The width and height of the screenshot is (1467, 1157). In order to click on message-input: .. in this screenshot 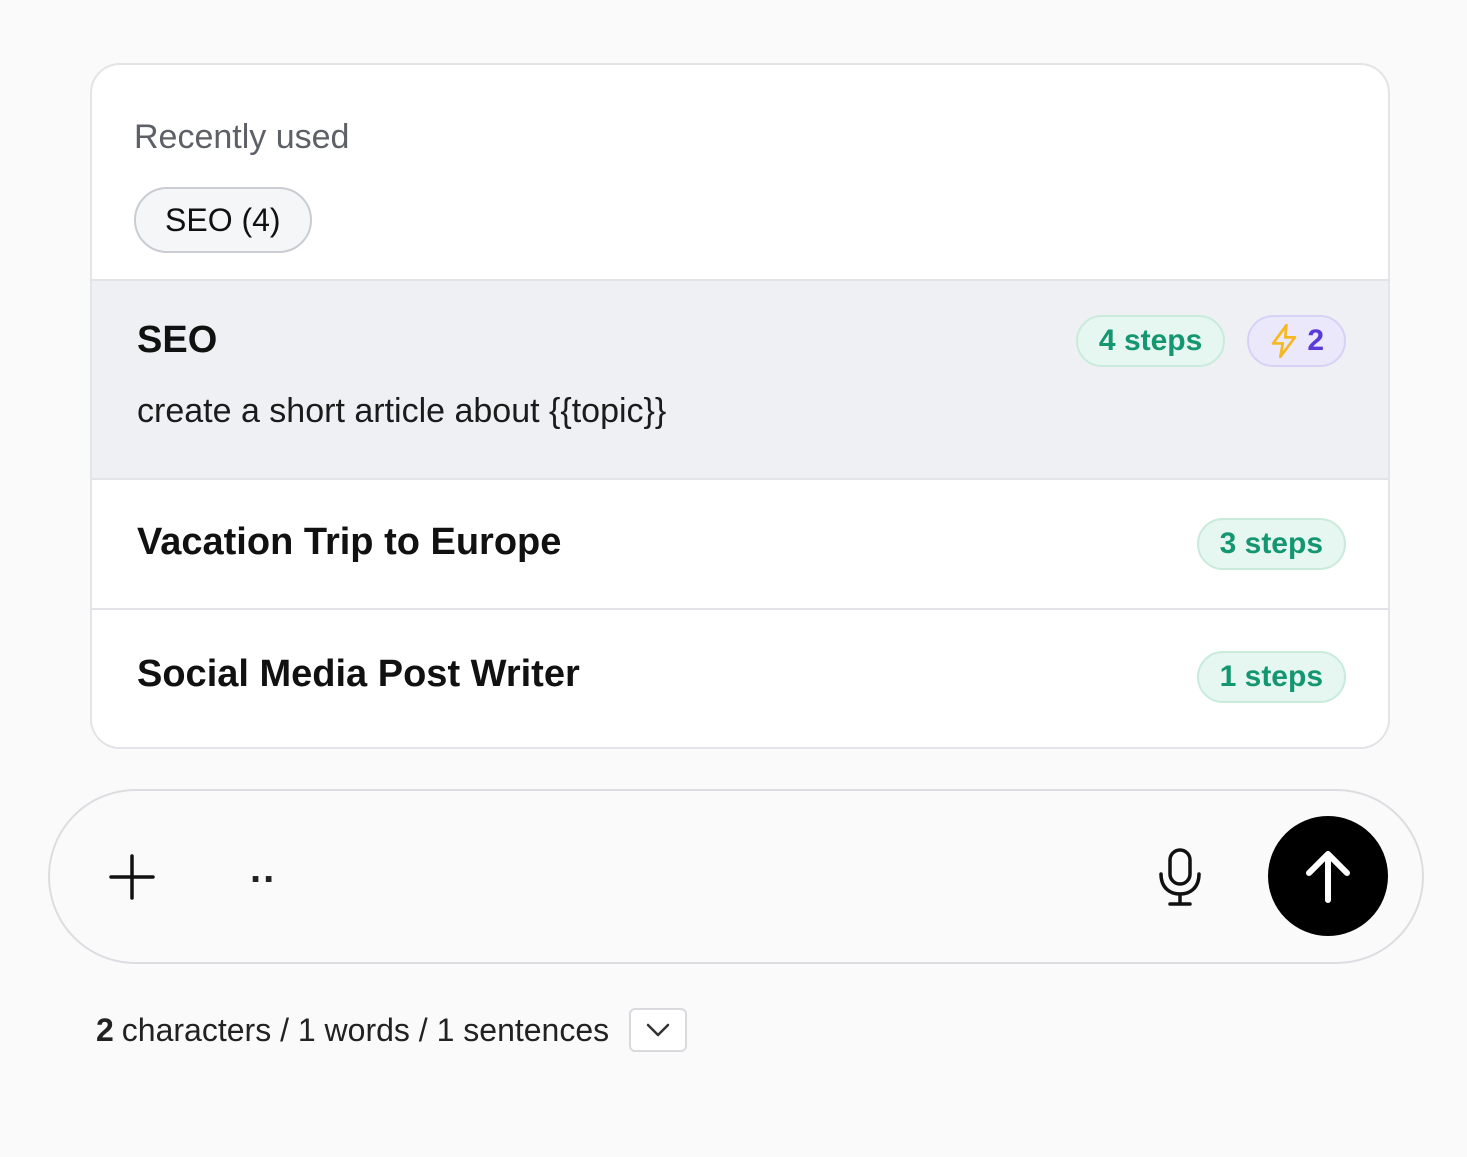, I will do `click(263, 869)`.